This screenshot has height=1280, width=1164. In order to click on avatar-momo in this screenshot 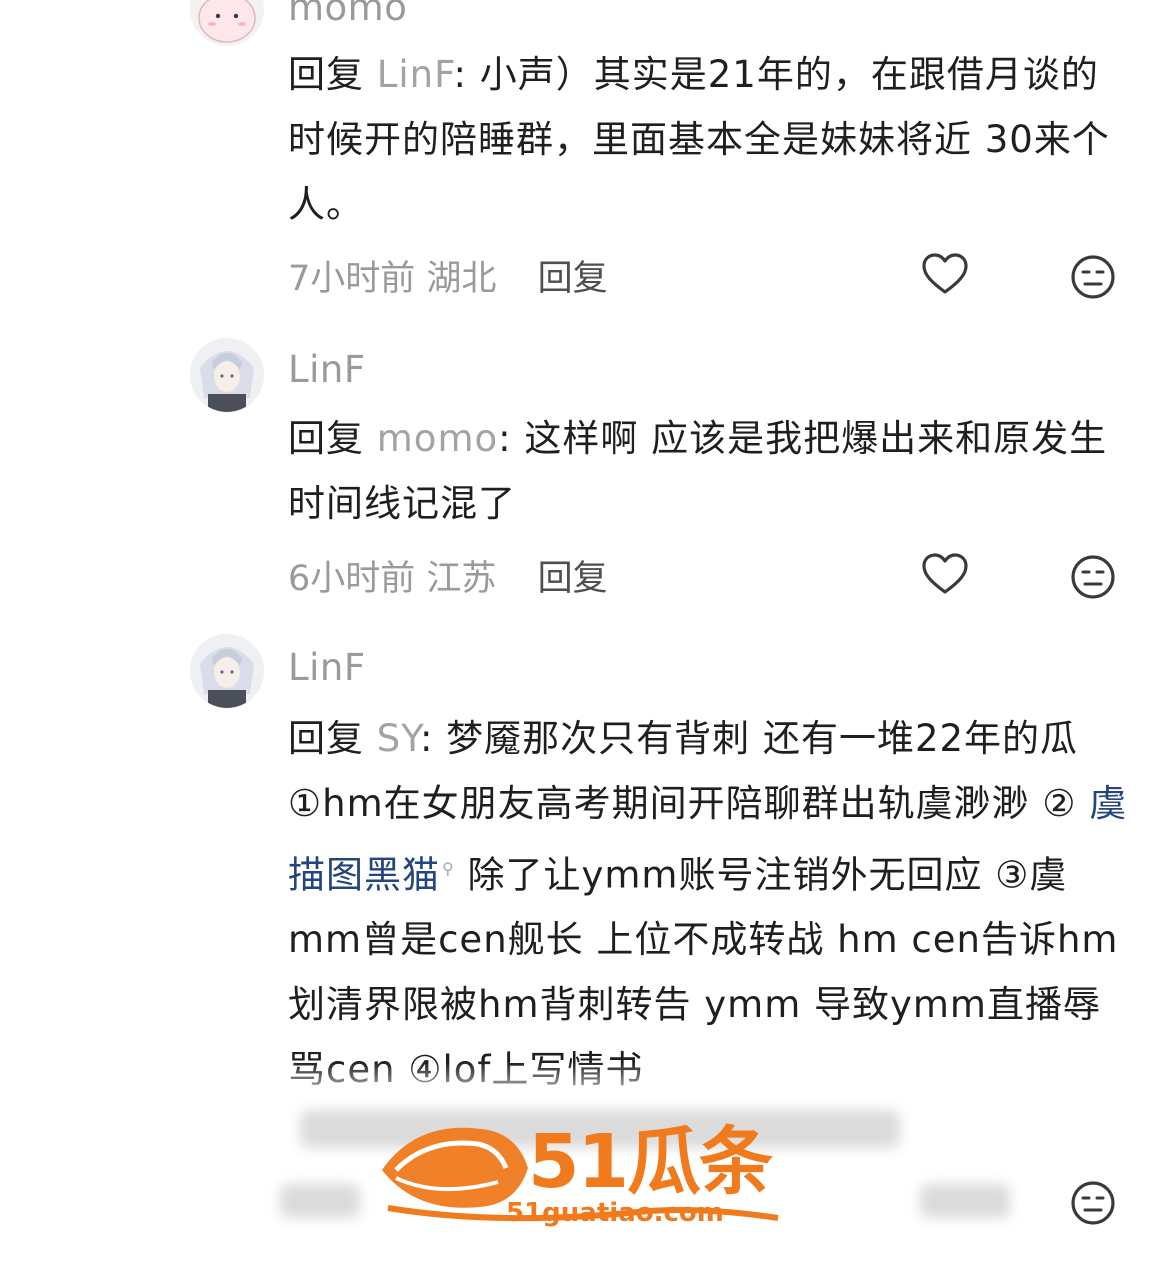, I will do `click(227, 23)`.